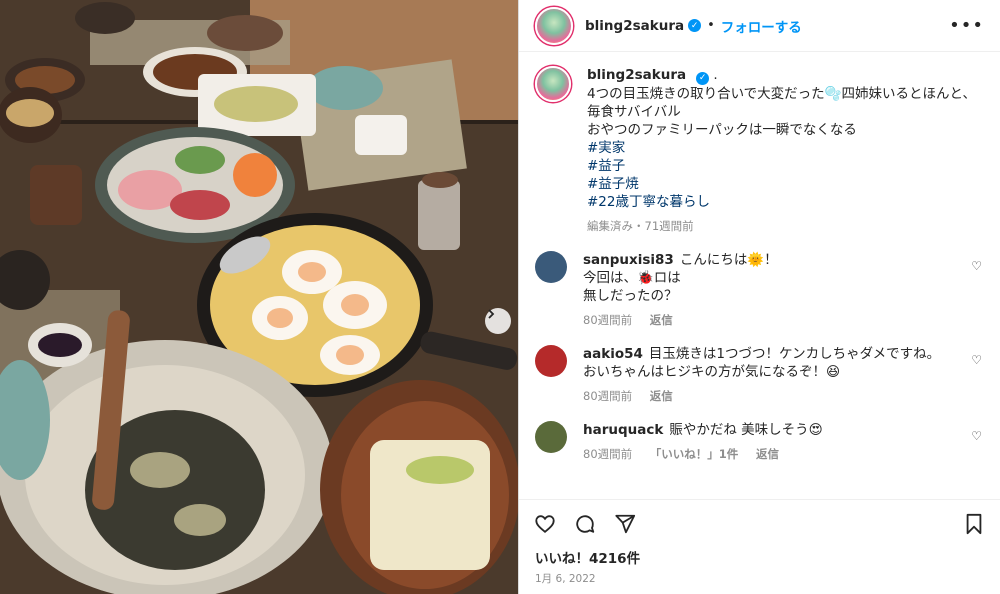 The width and height of the screenshot is (1000, 594). Describe the element at coordinates (712, 371) in the screenshot. I see `comment-text: おいちゃんはヒジキの方が気になるぞ！😆` at that location.